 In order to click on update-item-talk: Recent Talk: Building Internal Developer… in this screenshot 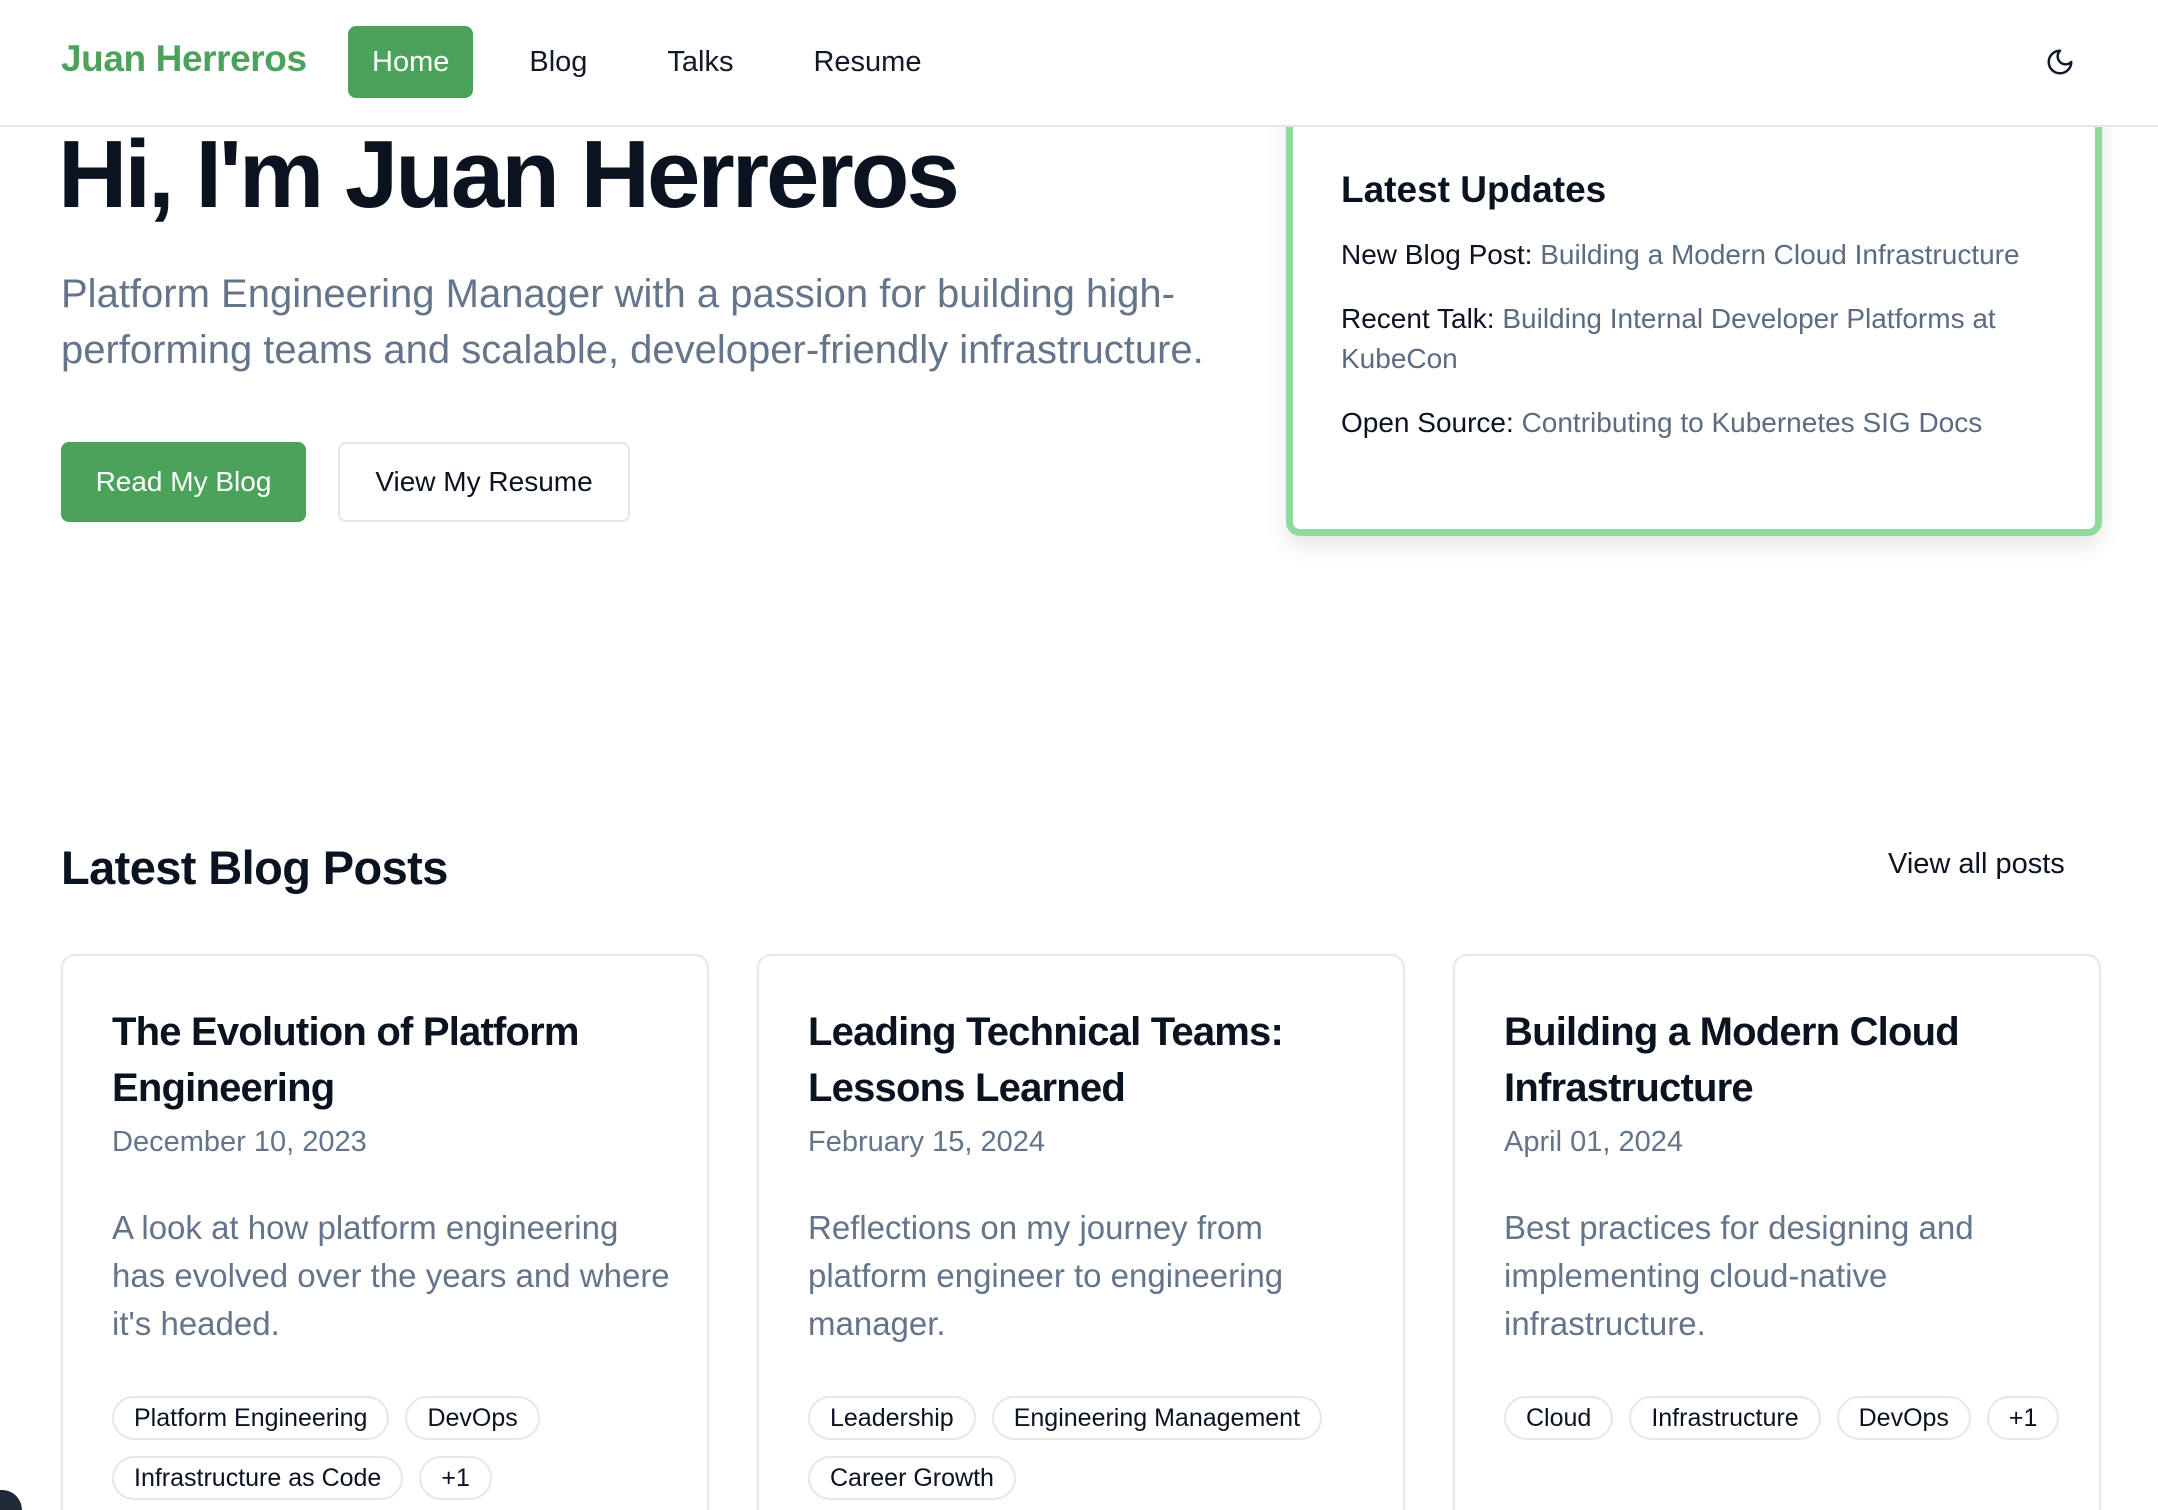, I will do `click(1691, 339)`.